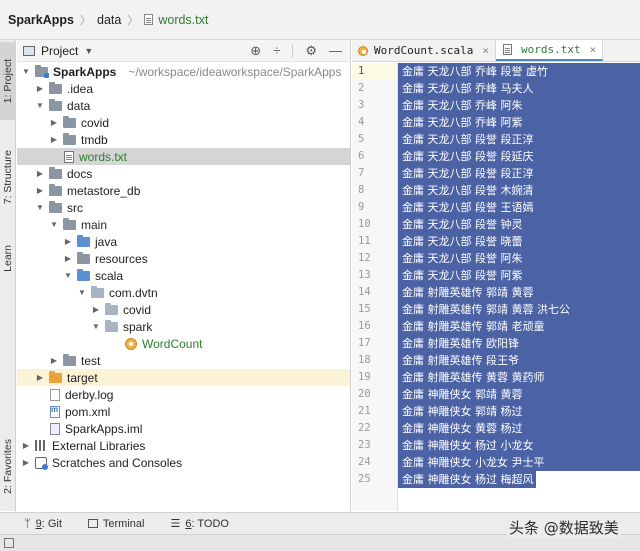 This screenshot has width=640, height=551. What do you see at coordinates (183, 88) in the screenshot?
I see `tree-item-idea: ▶ .idea` at bounding box center [183, 88].